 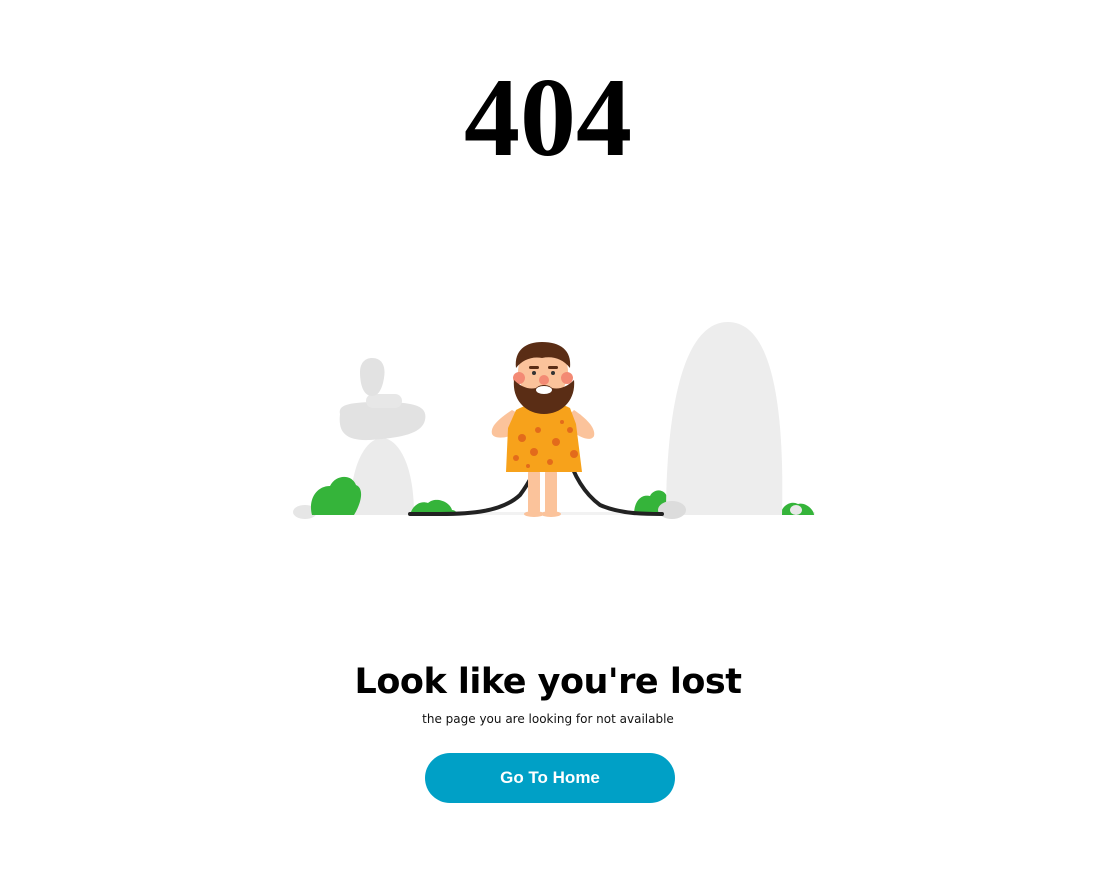 What do you see at coordinates (550, 778) in the screenshot?
I see `go-to-home-button: Go To Home` at bounding box center [550, 778].